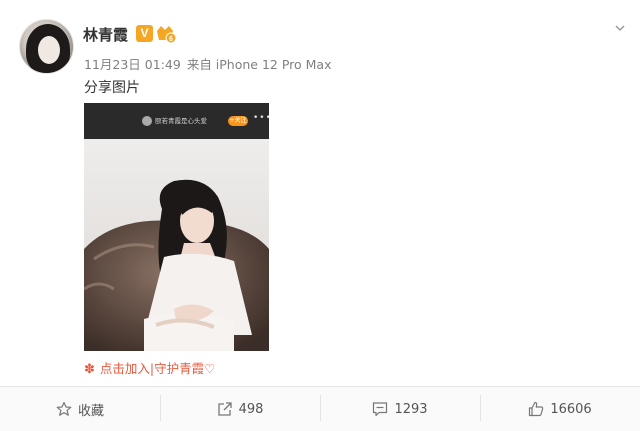 This screenshot has width=640, height=431. What do you see at coordinates (171, 39) in the screenshot?
I see `svg-text: 6` at bounding box center [171, 39].